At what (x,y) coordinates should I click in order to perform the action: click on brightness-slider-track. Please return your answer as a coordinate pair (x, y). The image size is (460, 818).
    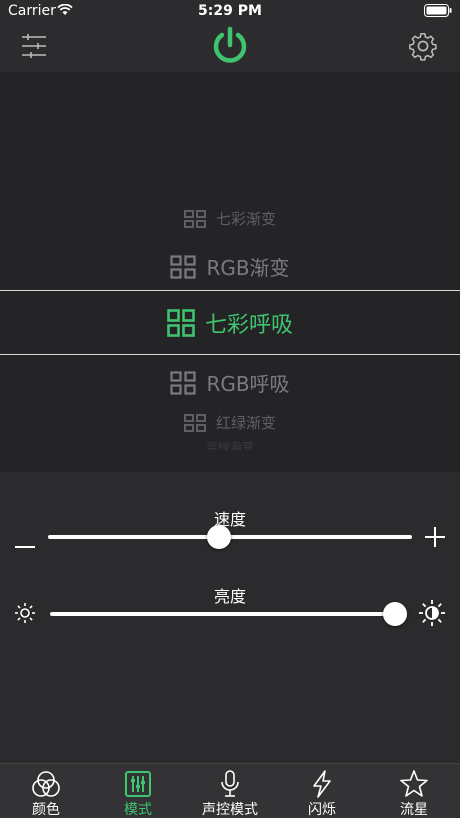
    Looking at the image, I should click on (222, 614).